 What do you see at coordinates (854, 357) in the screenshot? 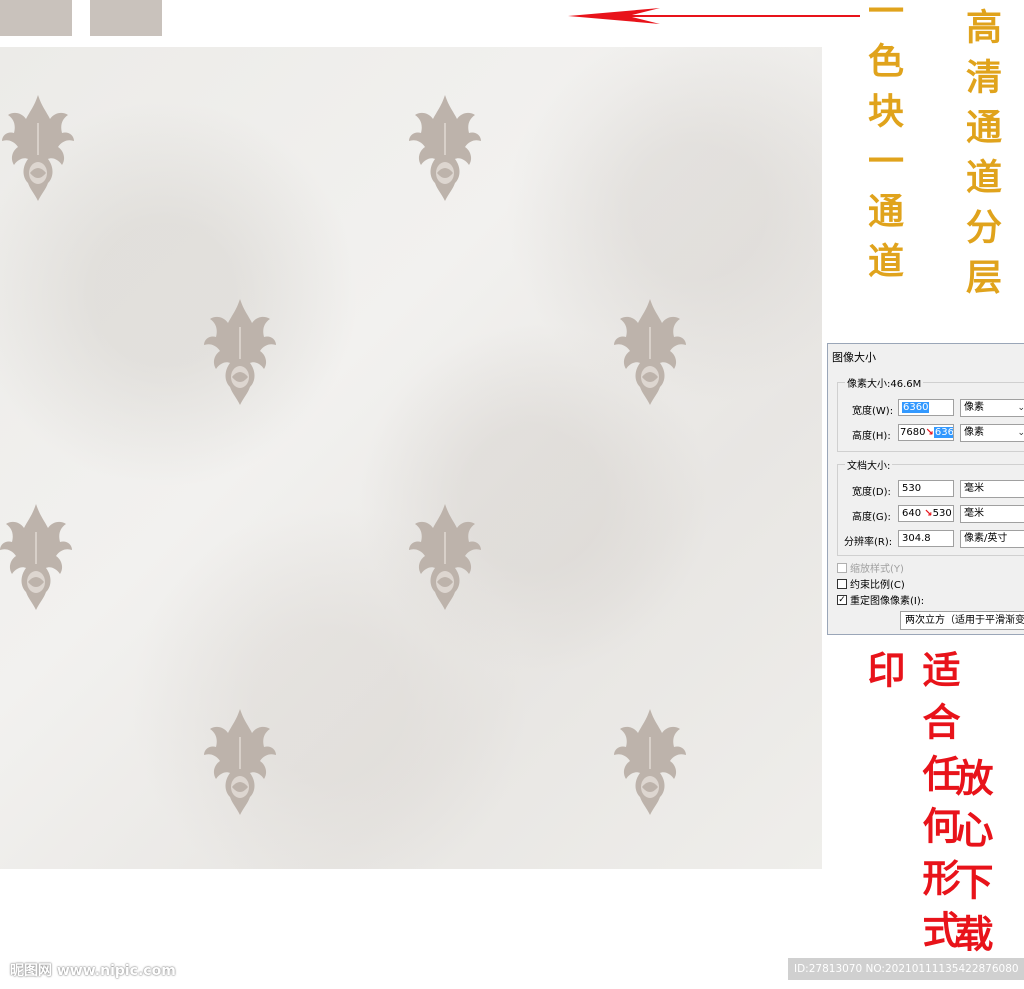
I see `dialog-title: 图像大小` at bounding box center [854, 357].